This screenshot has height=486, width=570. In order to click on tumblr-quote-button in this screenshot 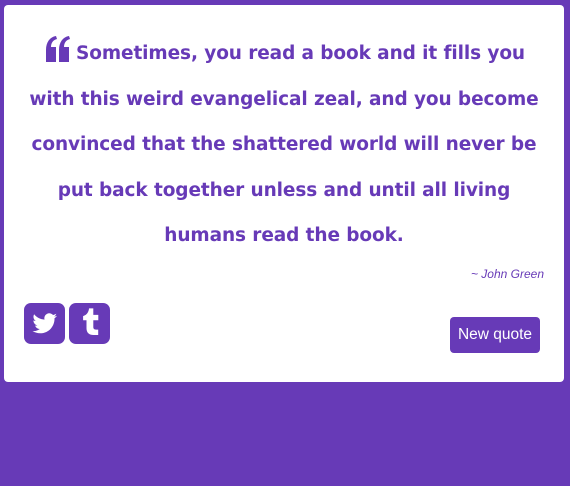, I will do `click(89, 323)`.